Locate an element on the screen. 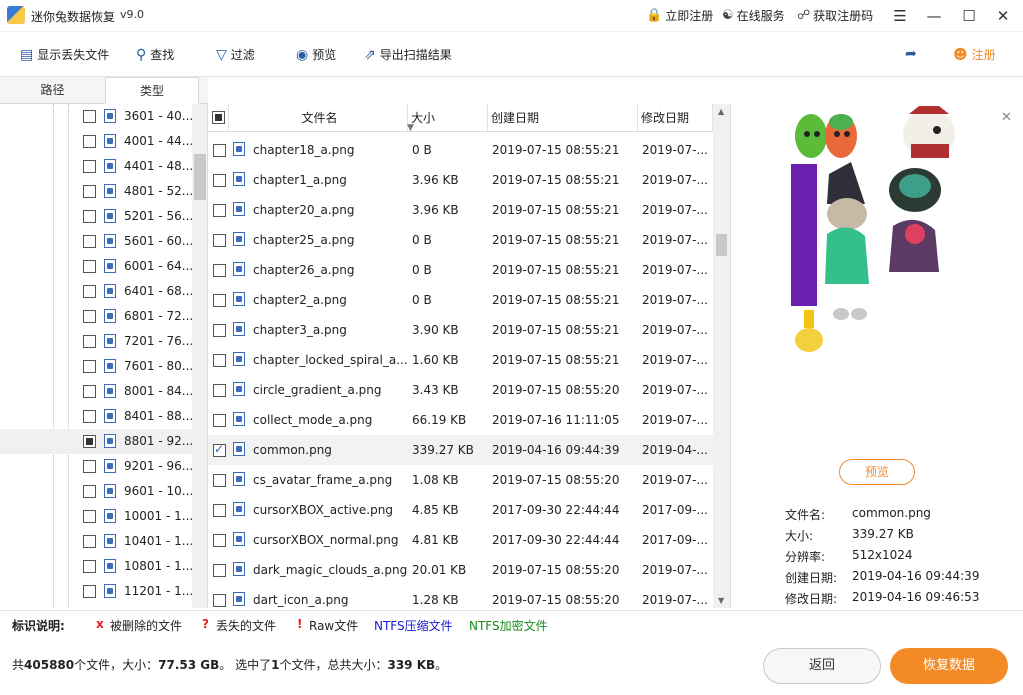 Image resolution: width=1023 pixels, height=695 pixels. share-button: ➦ is located at coordinates (911, 54).